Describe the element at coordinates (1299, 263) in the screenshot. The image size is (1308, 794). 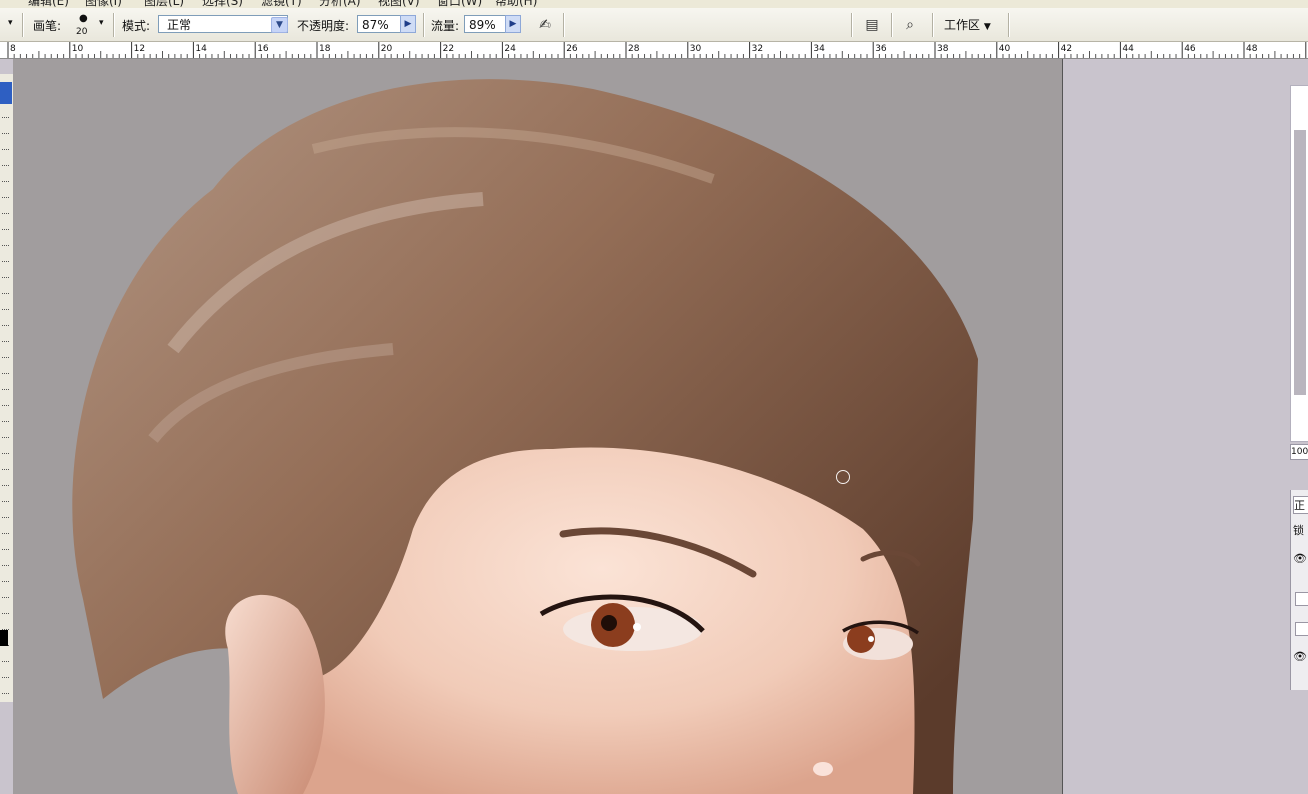
I see `navigator-panel-partial` at that location.